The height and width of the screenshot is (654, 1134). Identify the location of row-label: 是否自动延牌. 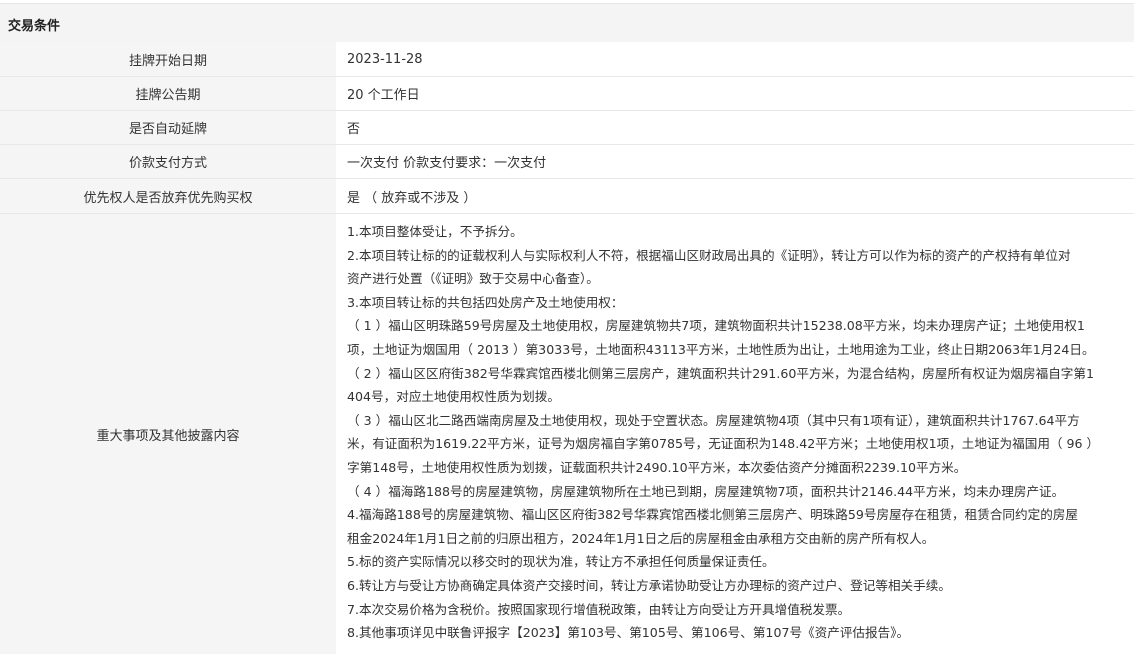
(168, 127).